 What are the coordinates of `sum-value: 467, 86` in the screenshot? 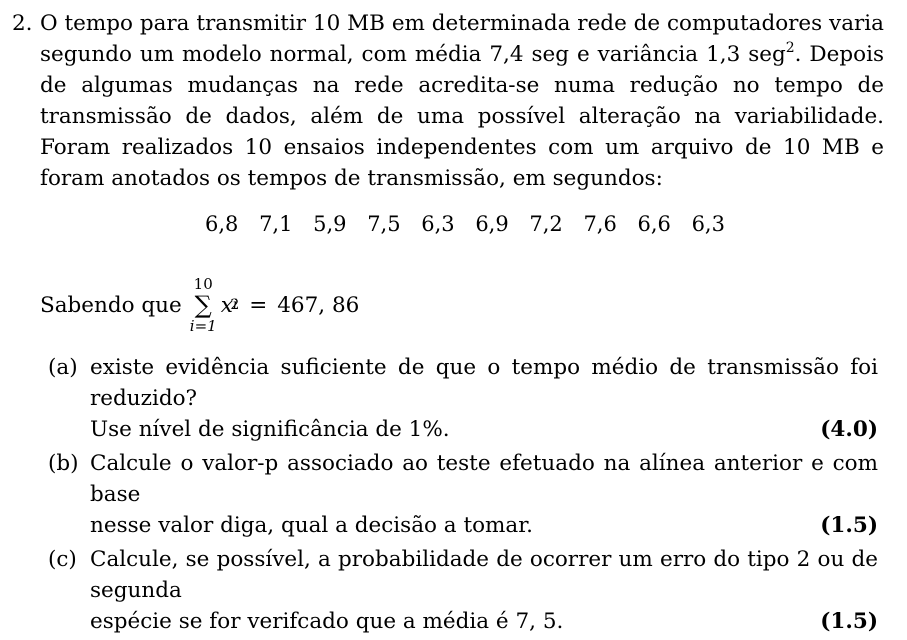 It's located at (318, 305).